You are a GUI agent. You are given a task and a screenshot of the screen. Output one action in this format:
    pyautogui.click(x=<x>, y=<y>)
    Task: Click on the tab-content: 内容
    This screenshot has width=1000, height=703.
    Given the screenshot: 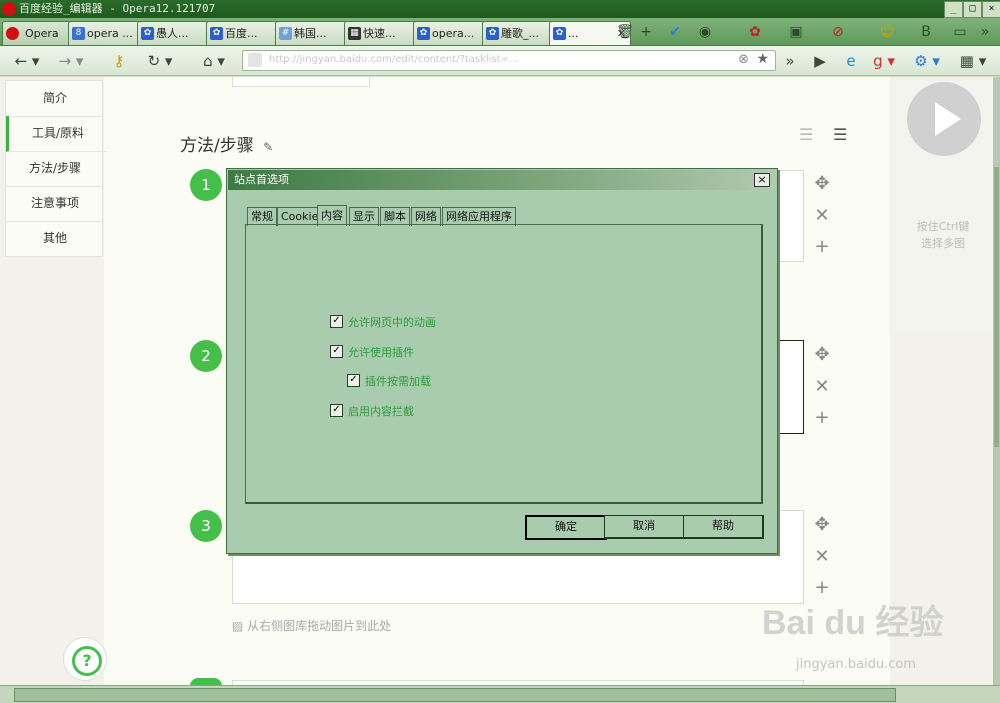 What is the action you would take?
    pyautogui.click(x=332, y=215)
    